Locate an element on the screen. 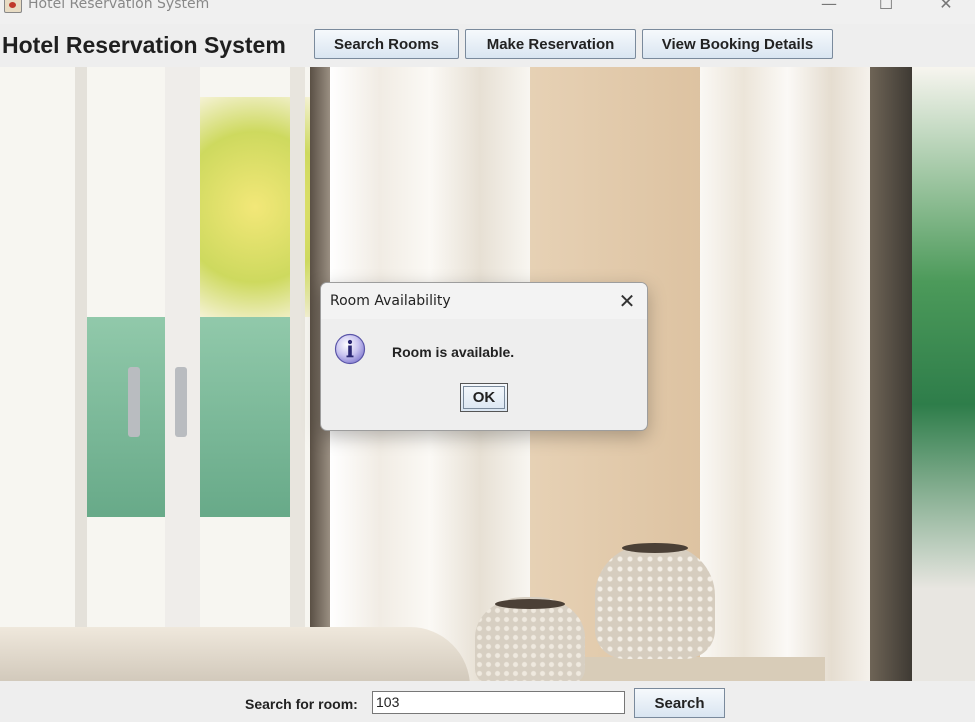 The height and width of the screenshot is (722, 975). maximize-button: ☐ is located at coordinates (886, 6).